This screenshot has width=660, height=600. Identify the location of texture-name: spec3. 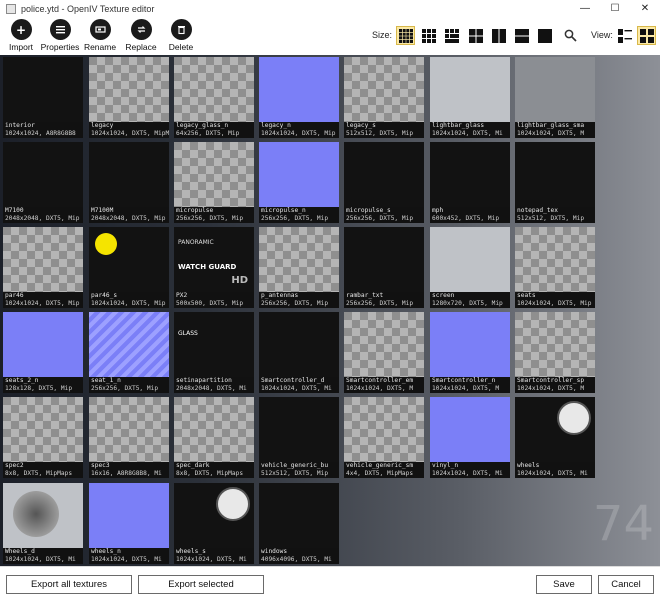
(100, 465).